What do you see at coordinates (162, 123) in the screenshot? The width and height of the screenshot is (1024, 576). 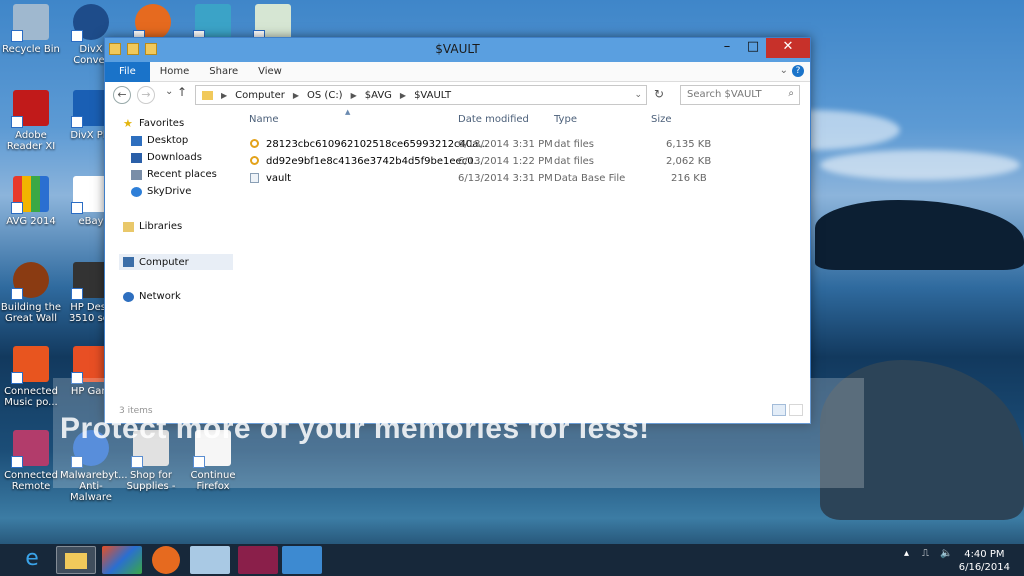 I see `nav-label: Favorites` at bounding box center [162, 123].